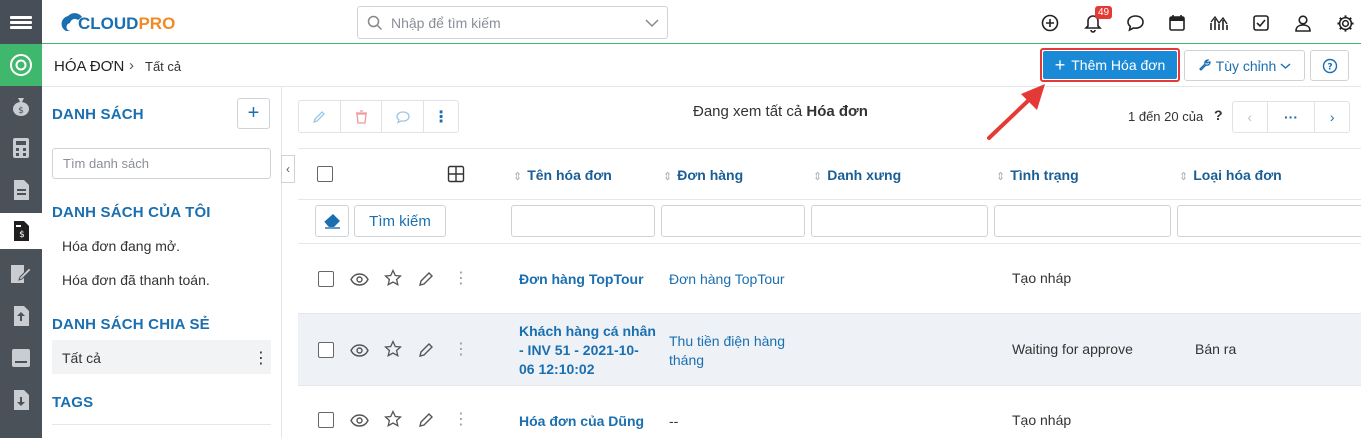 The image size is (1361, 438). I want to click on filter-invoice-type, so click(1269, 221).